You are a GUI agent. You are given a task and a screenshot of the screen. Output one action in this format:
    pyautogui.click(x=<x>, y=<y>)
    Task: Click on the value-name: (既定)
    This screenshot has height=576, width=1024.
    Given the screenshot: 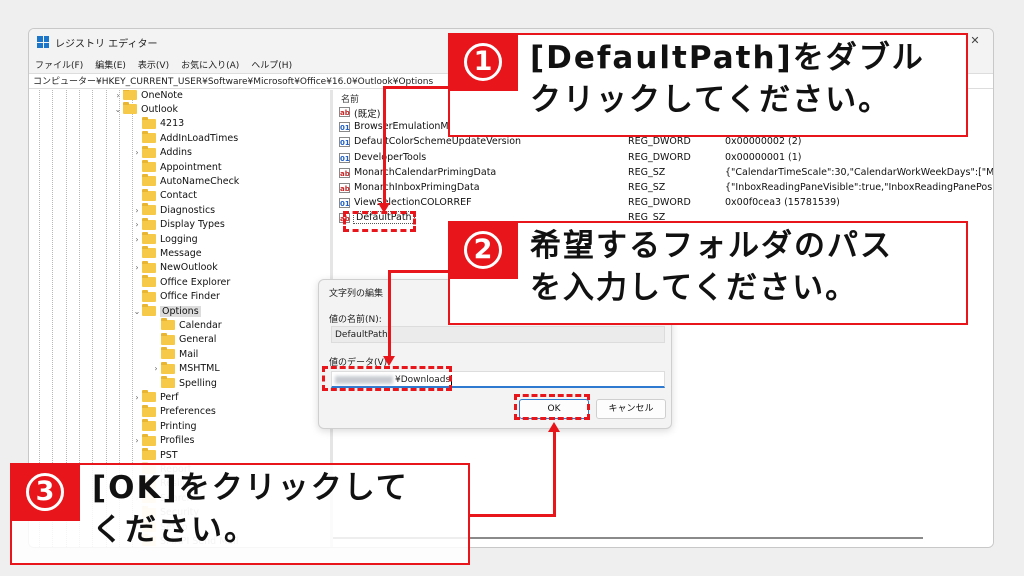 What is the action you would take?
    pyautogui.click(x=367, y=114)
    